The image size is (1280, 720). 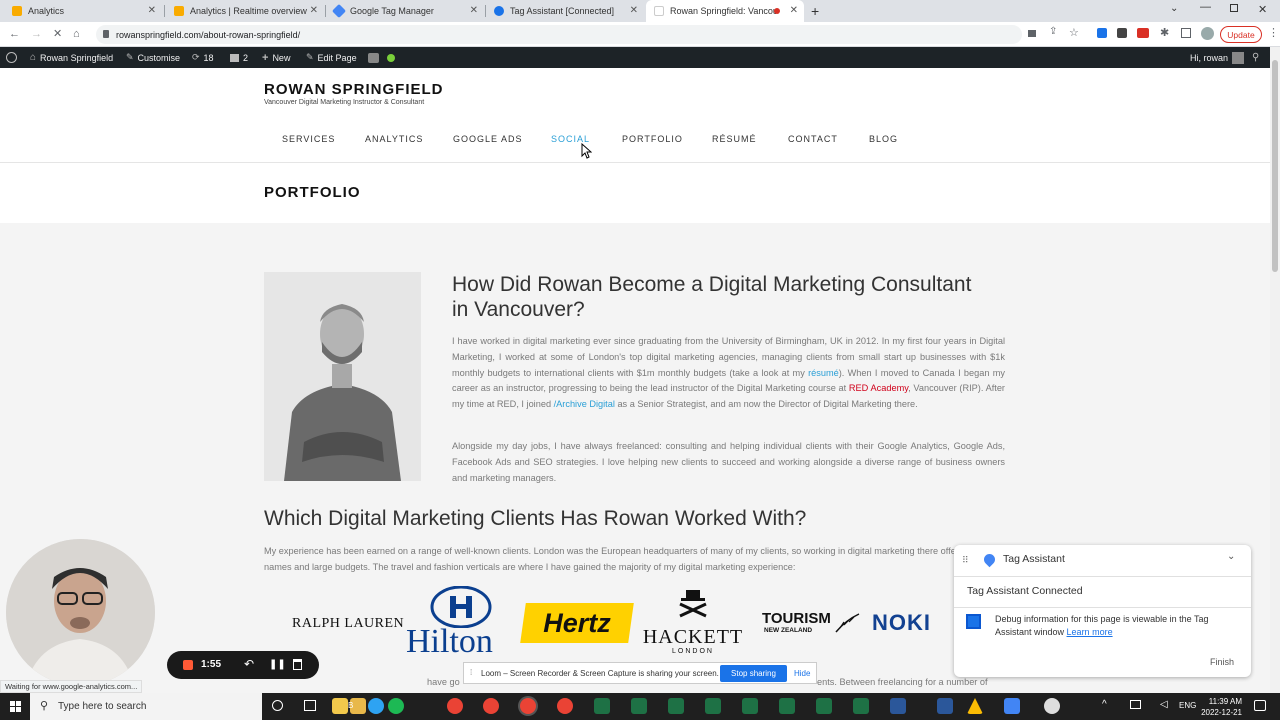 I want to click on wp-comments-link: 2, so click(x=239, y=57).